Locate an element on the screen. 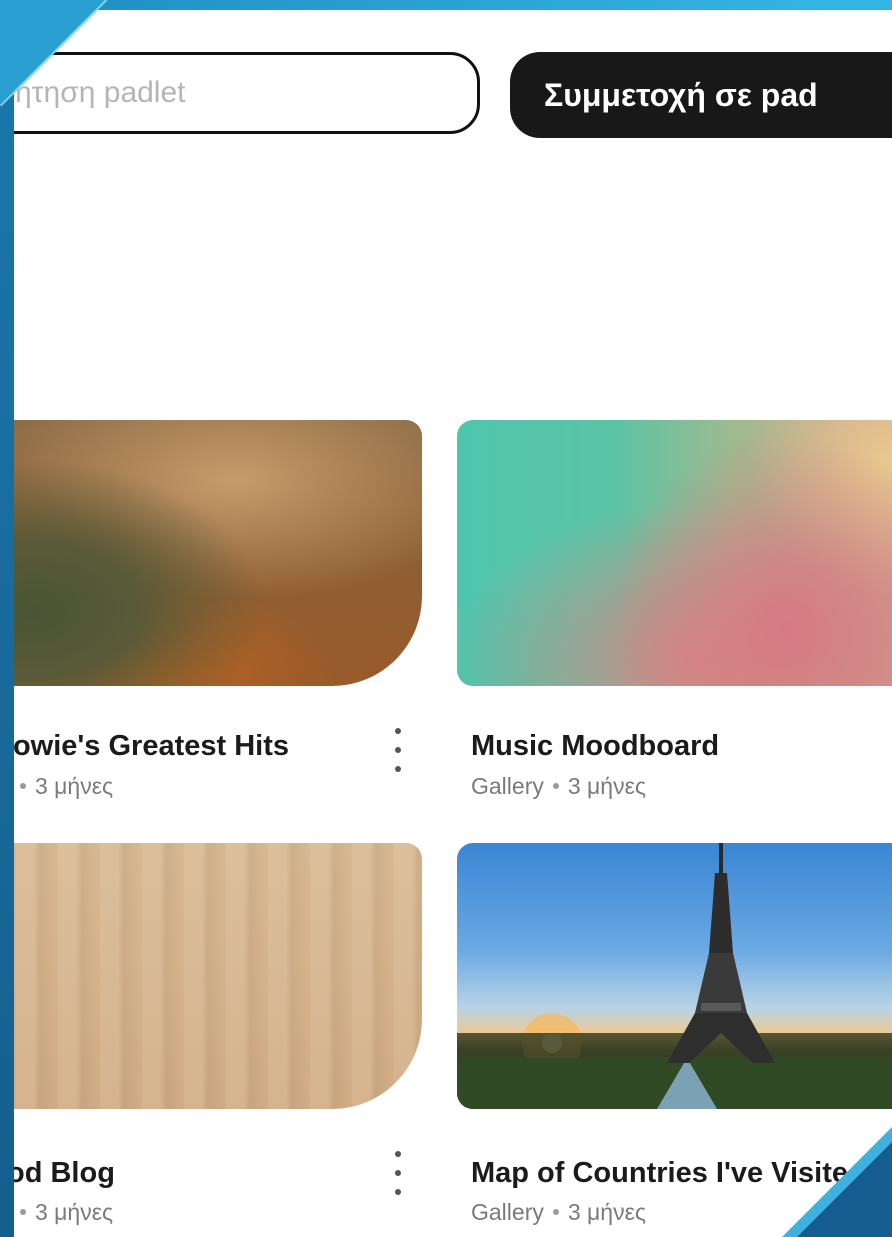 The height and width of the screenshot is (1237, 892). eiffel-tower-photo is located at coordinates (674, 976).